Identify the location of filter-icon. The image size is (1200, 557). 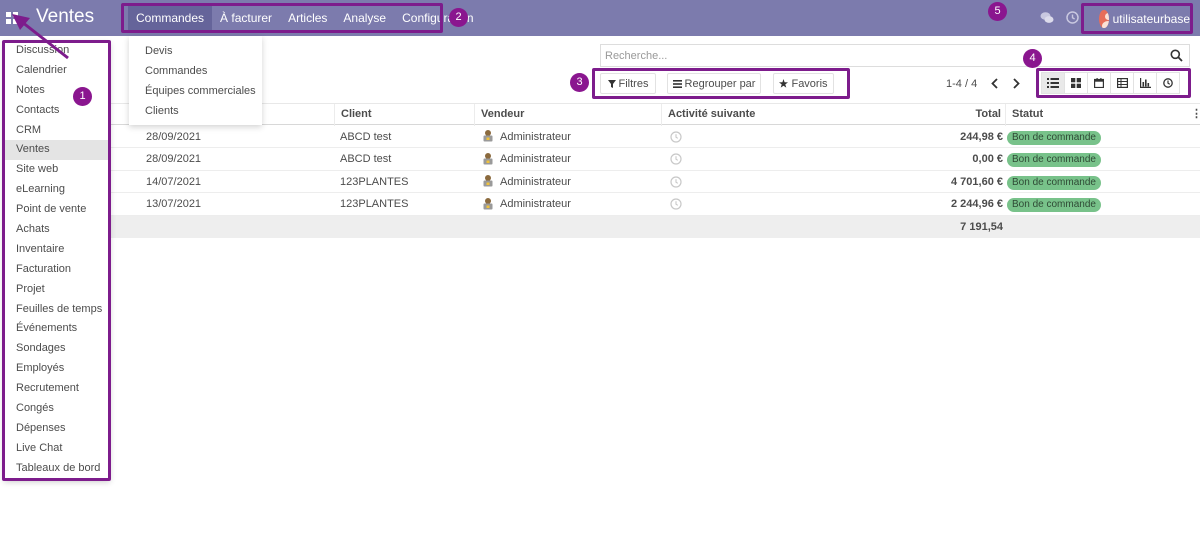
(611, 83).